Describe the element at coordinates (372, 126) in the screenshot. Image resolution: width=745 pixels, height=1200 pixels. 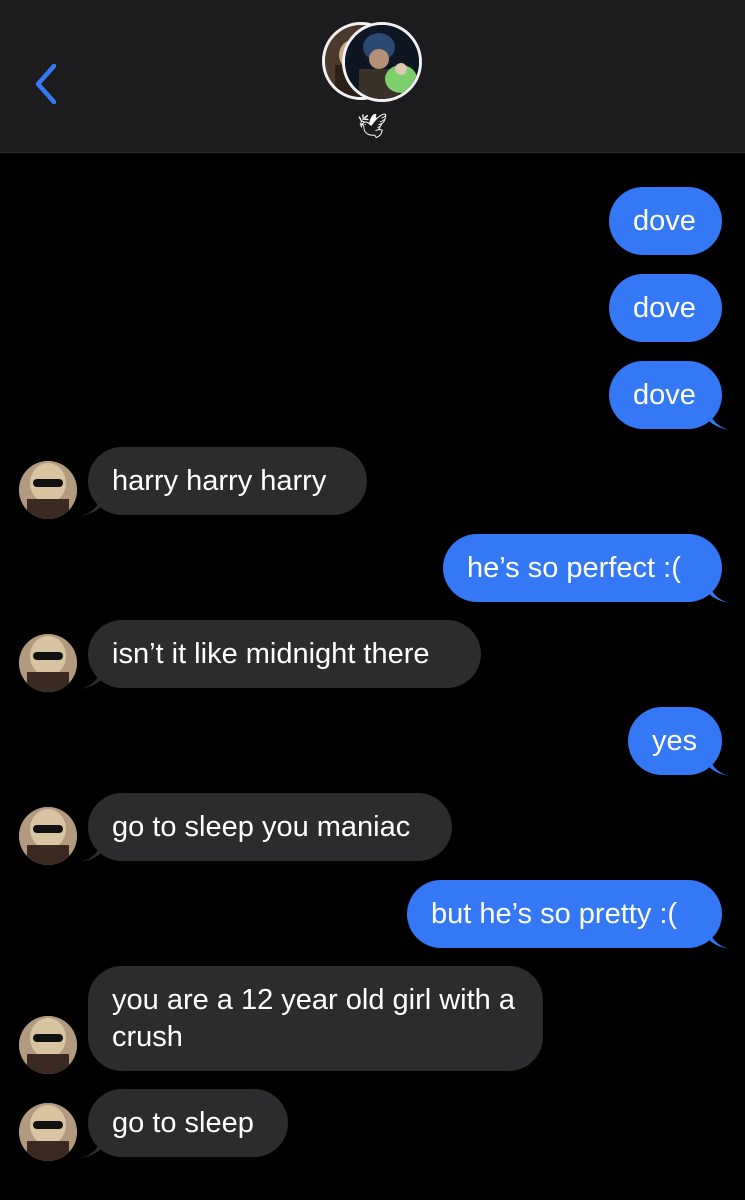
I see `group-name: 🕊` at that location.